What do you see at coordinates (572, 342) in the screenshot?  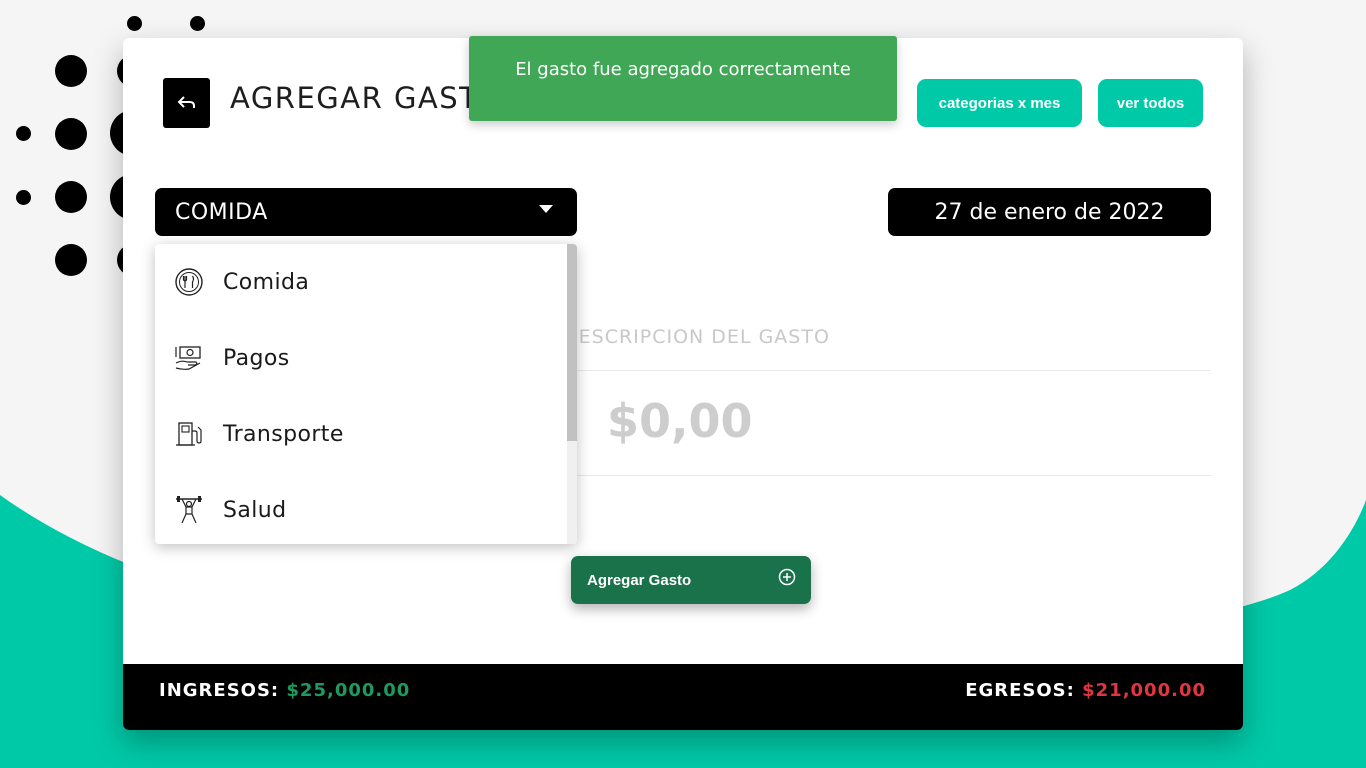 I see `scrollbar-thumb` at bounding box center [572, 342].